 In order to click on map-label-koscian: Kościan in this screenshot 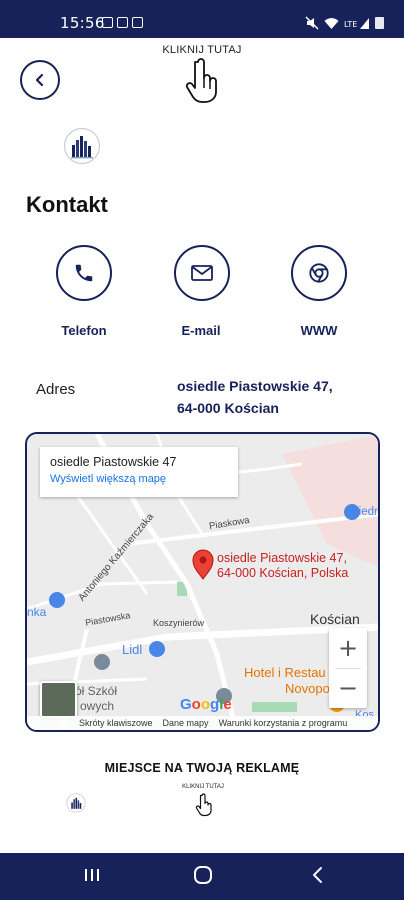, I will do `click(335, 619)`.